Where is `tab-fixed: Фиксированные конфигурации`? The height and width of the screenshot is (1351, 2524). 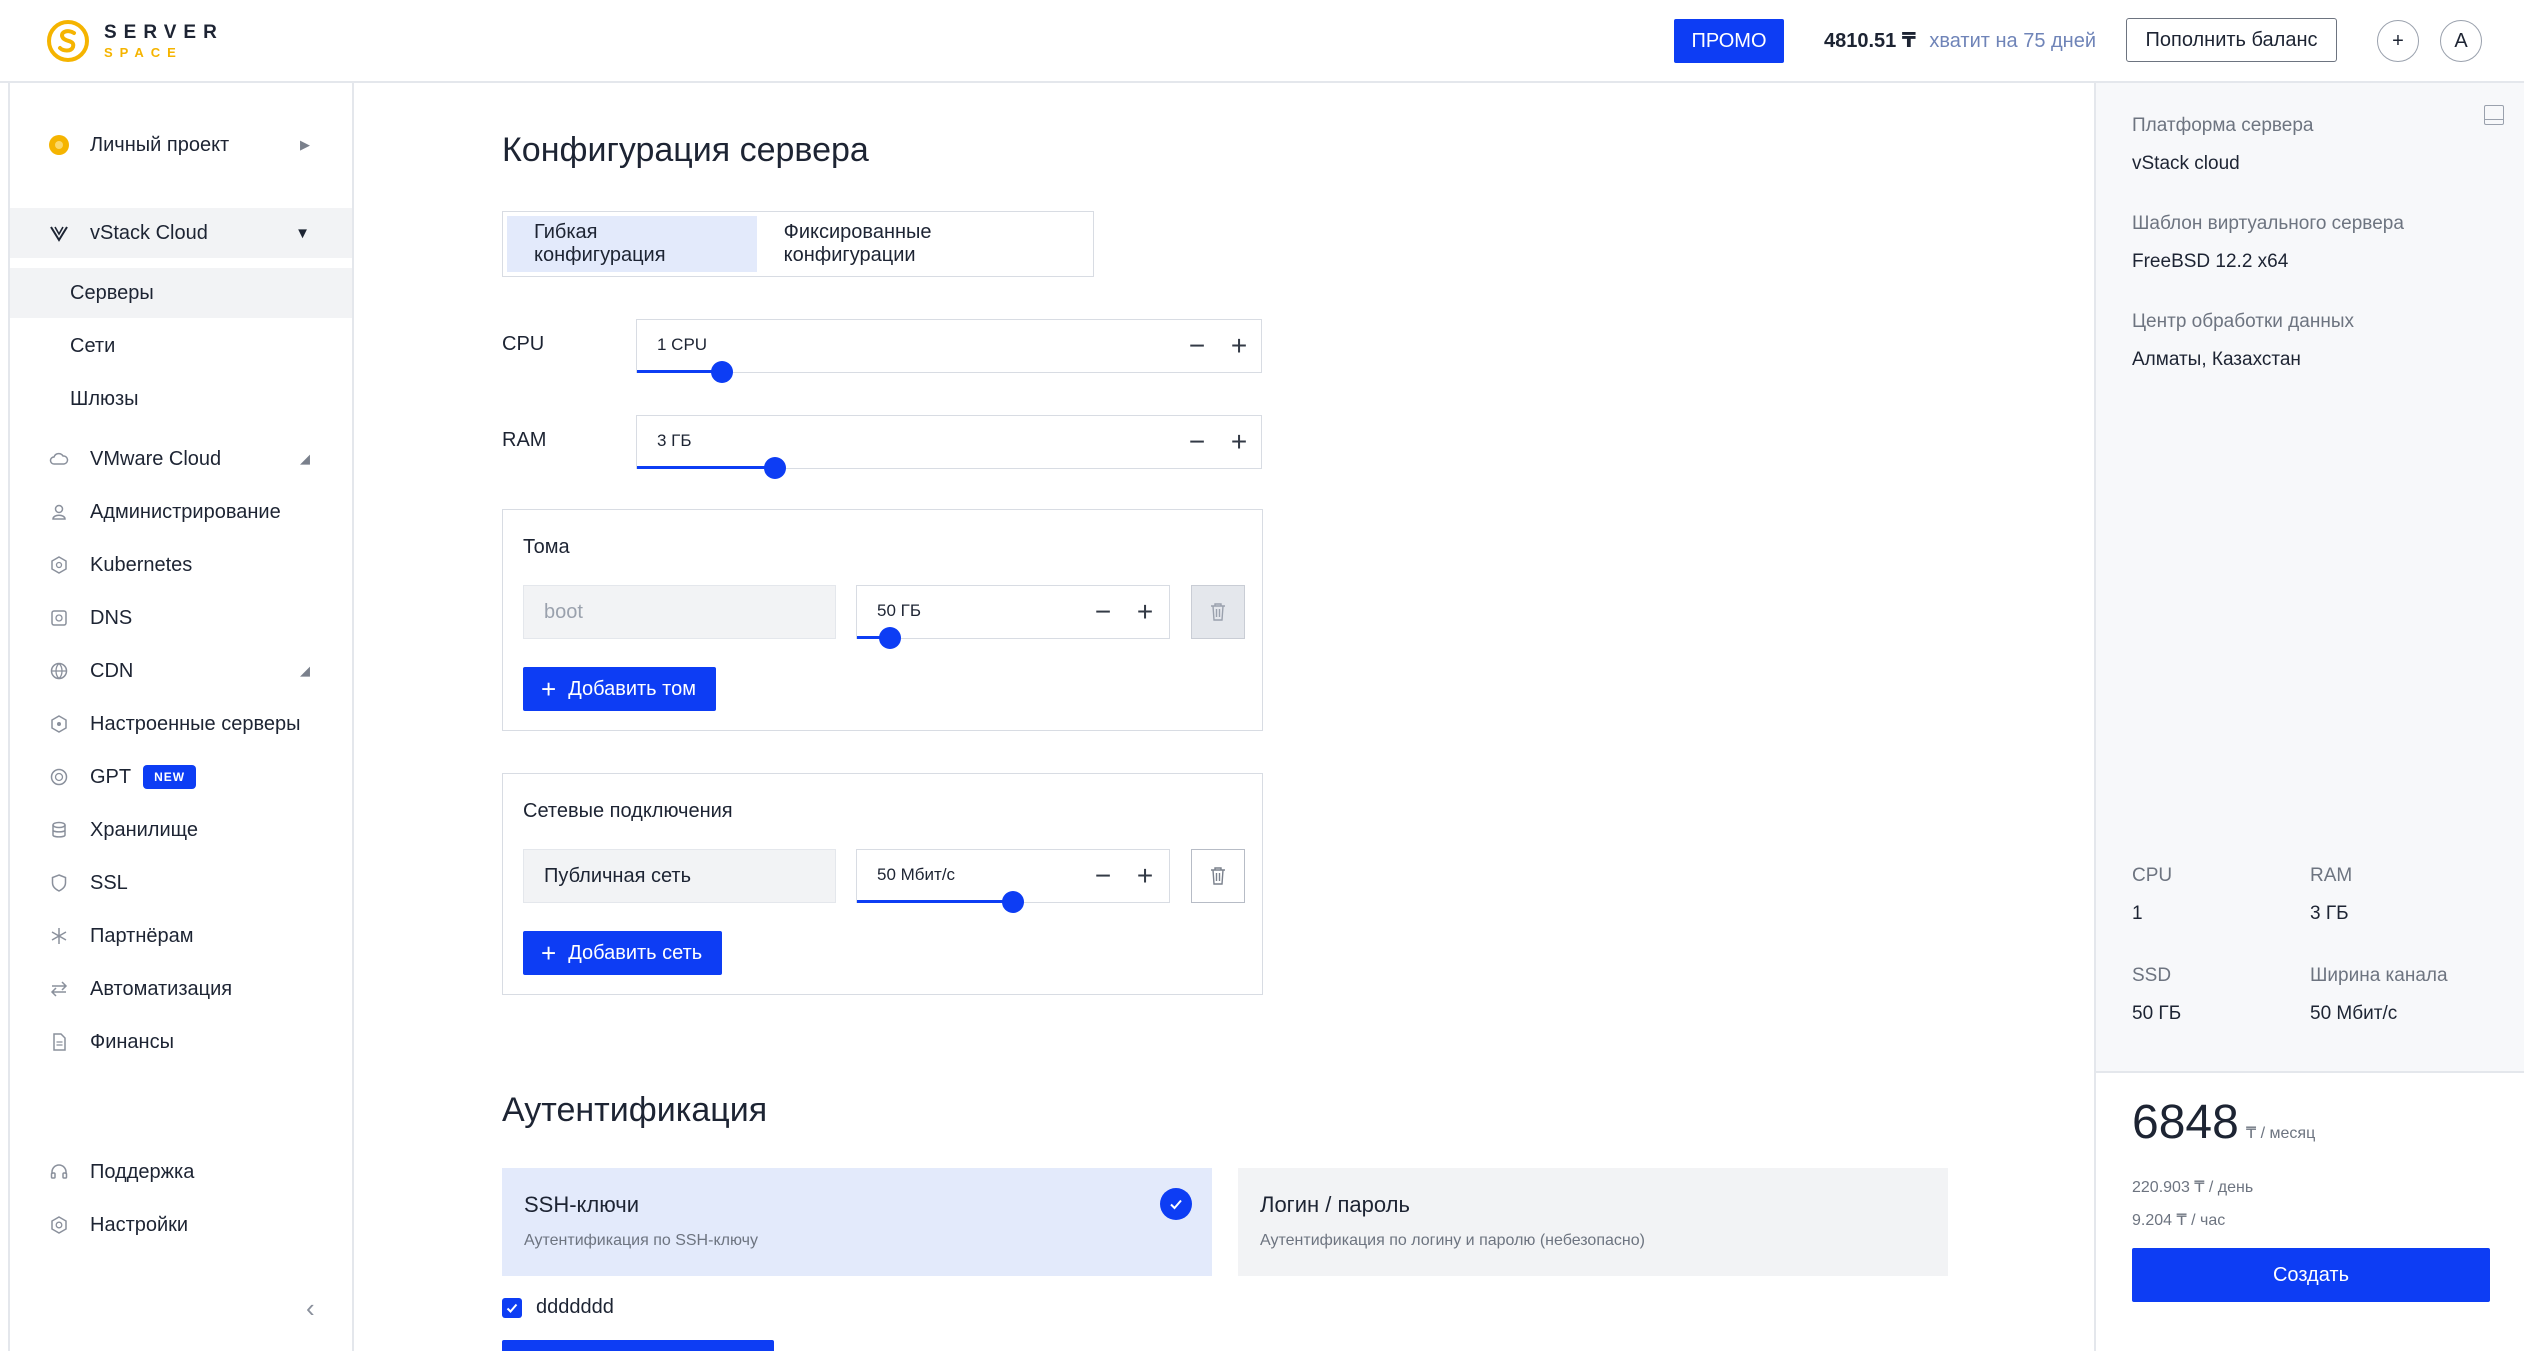 tab-fixed: Фиксированные конфигурации is located at coordinates (923, 244).